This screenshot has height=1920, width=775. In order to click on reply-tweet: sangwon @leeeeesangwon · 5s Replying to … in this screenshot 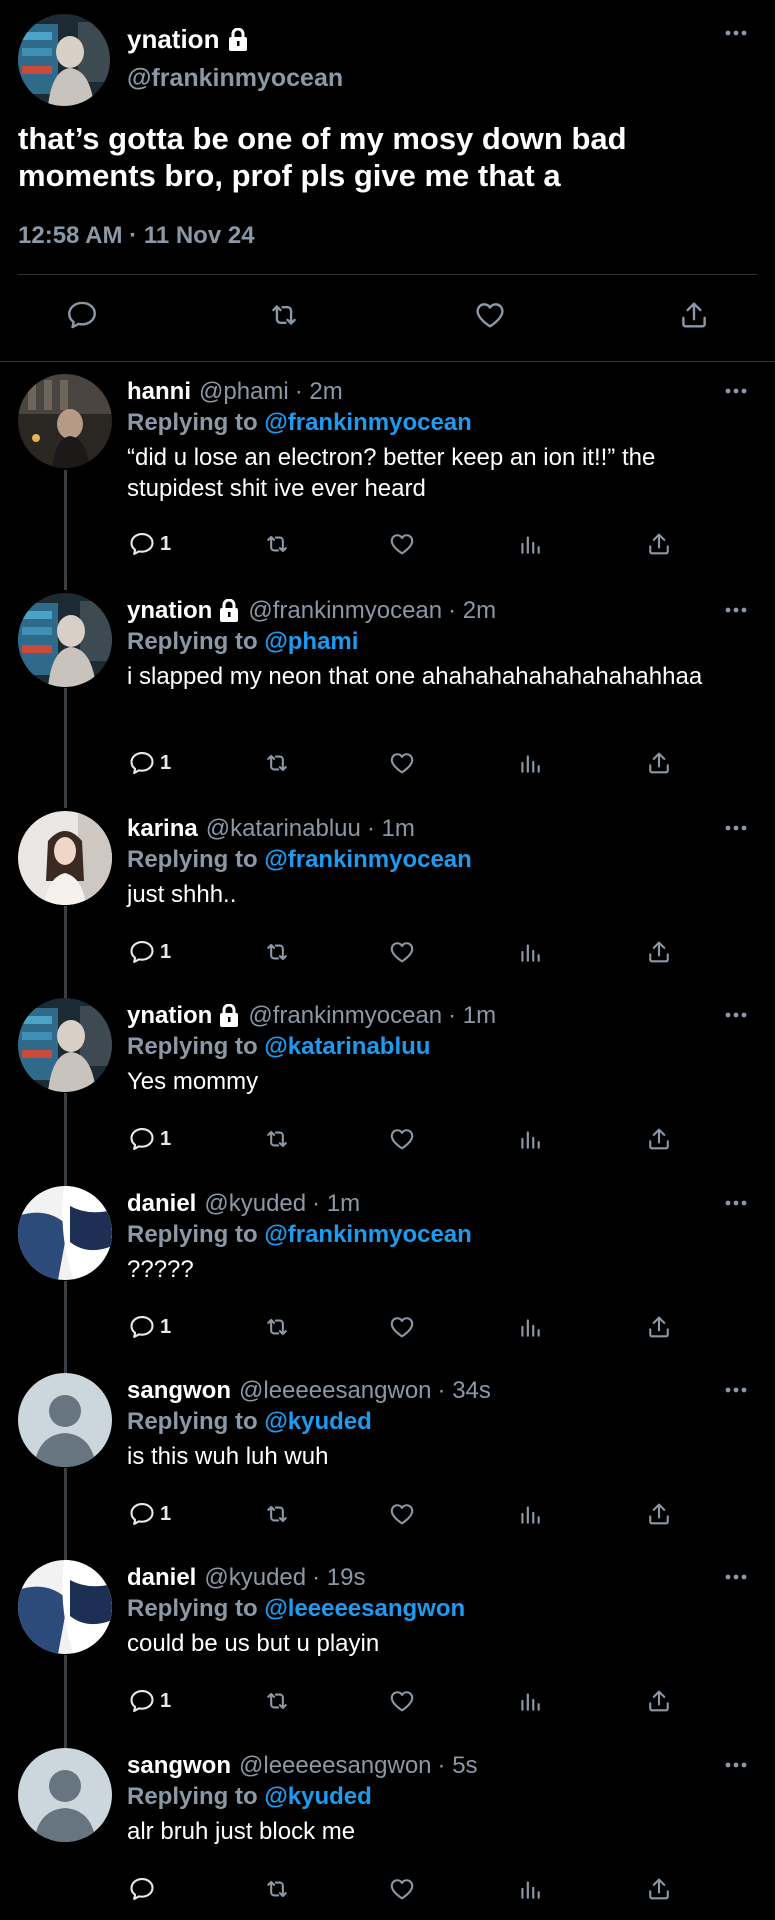, I will do `click(387, 1830)`.